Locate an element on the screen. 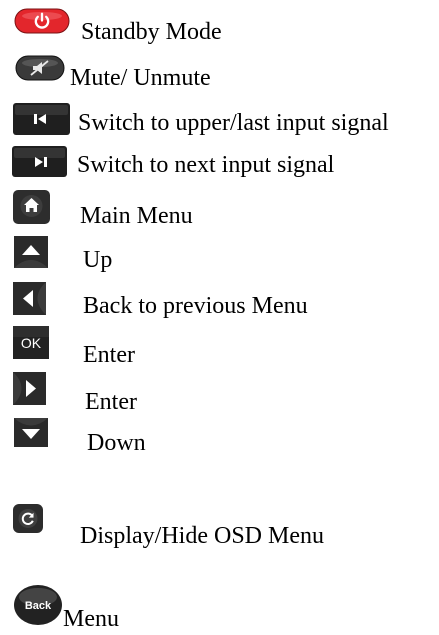 The height and width of the screenshot is (635, 439). legend-label: Back to previous Menu is located at coordinates (195, 306).